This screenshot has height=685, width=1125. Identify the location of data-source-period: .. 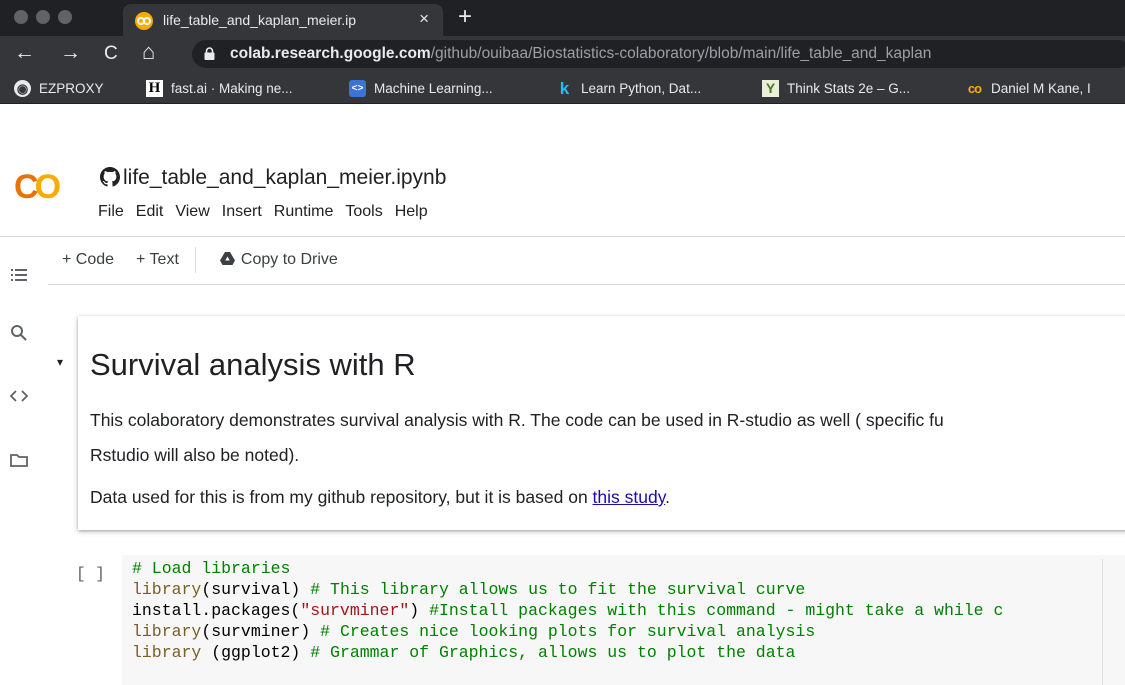
(668, 497).